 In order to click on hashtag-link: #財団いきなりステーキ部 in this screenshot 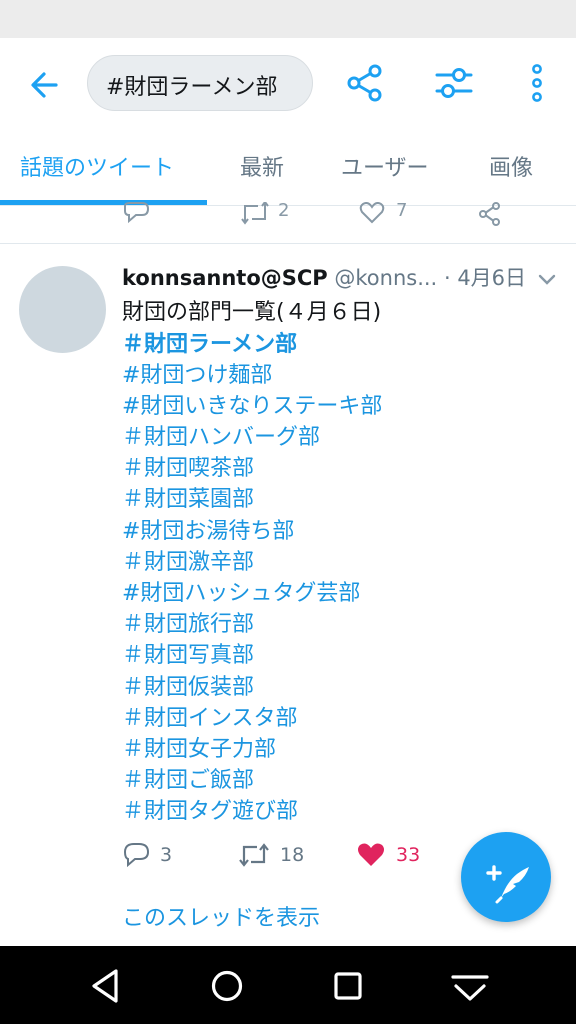, I will do `click(252, 404)`.